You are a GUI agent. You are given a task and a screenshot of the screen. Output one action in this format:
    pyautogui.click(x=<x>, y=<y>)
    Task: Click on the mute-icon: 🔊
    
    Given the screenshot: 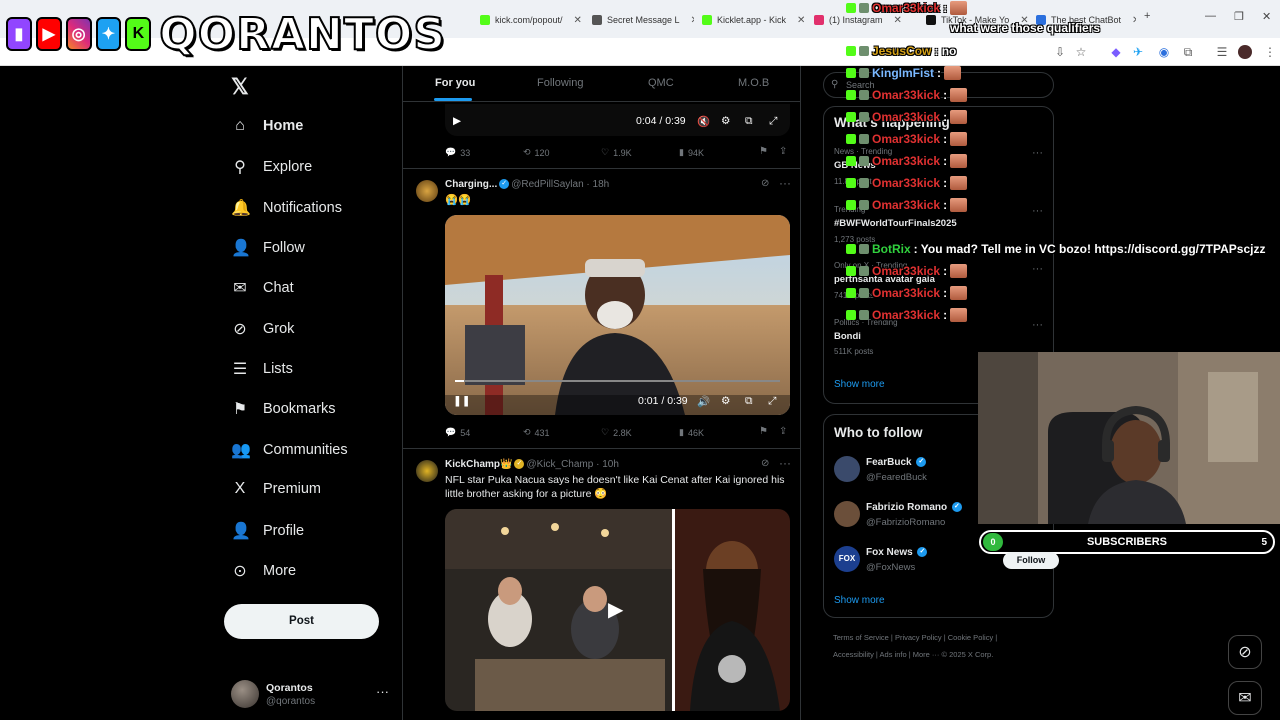 What is the action you would take?
    pyautogui.click(x=703, y=401)
    